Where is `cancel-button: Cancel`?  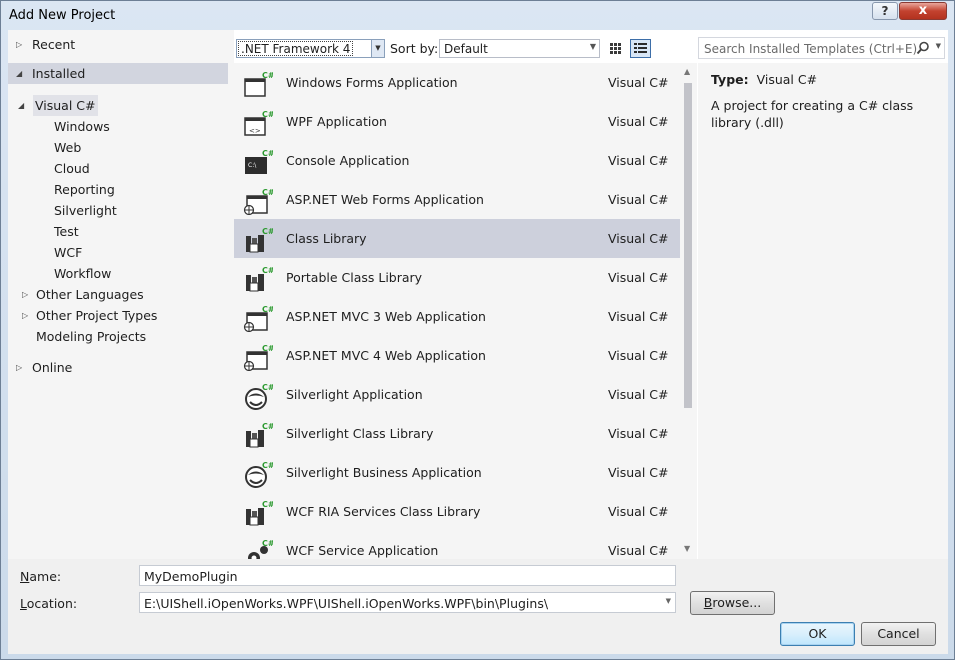 cancel-button: Cancel is located at coordinates (898, 634).